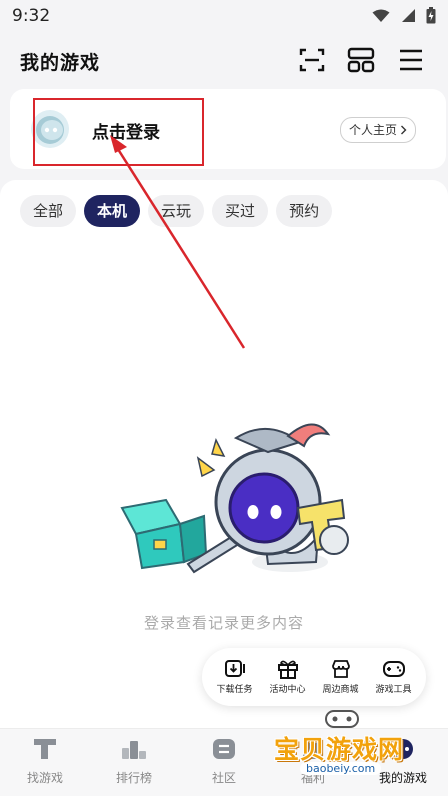 The width and height of the screenshot is (448, 796). Describe the element at coordinates (224, 749) in the screenshot. I see `community-icon` at that location.